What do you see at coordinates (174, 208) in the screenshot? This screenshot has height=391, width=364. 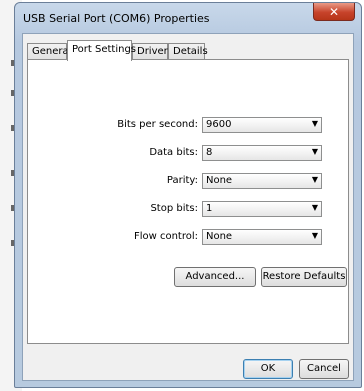 I see `stop-bits-label: Stop bits:` at bounding box center [174, 208].